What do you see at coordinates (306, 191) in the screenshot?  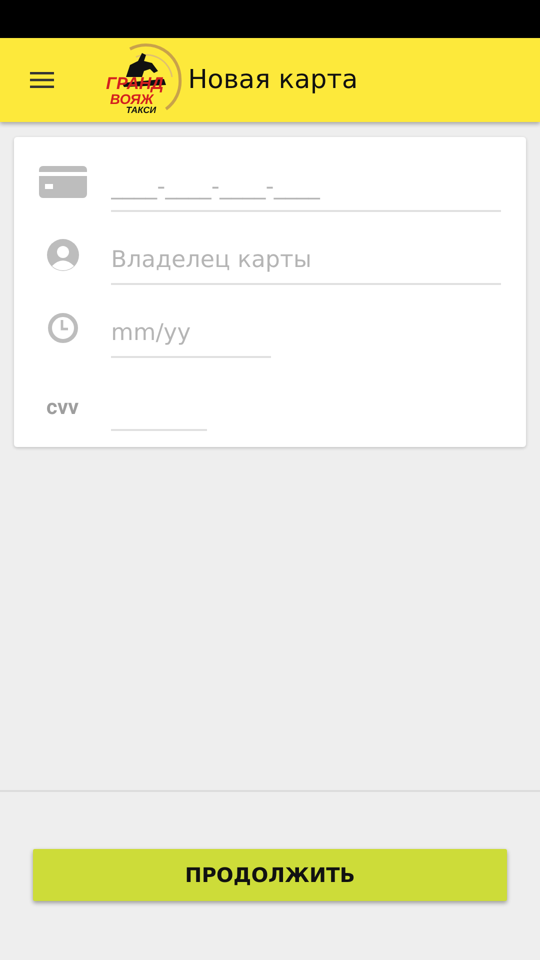 I see `input-field: ____-____-____-____` at bounding box center [306, 191].